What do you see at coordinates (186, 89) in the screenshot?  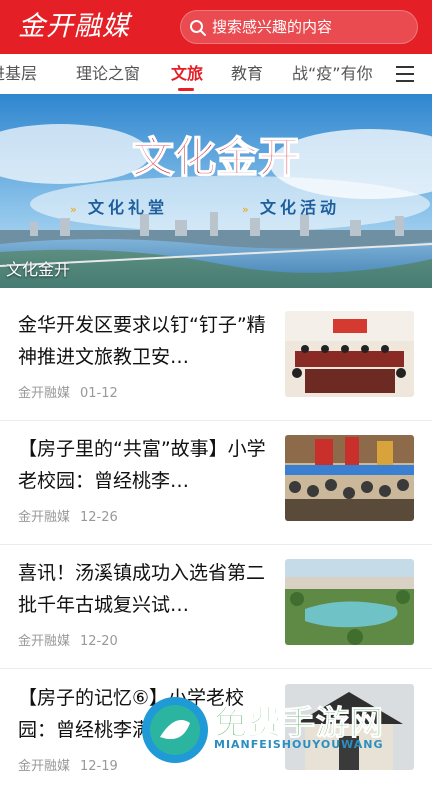 I see `active-tab-indicator` at bounding box center [186, 89].